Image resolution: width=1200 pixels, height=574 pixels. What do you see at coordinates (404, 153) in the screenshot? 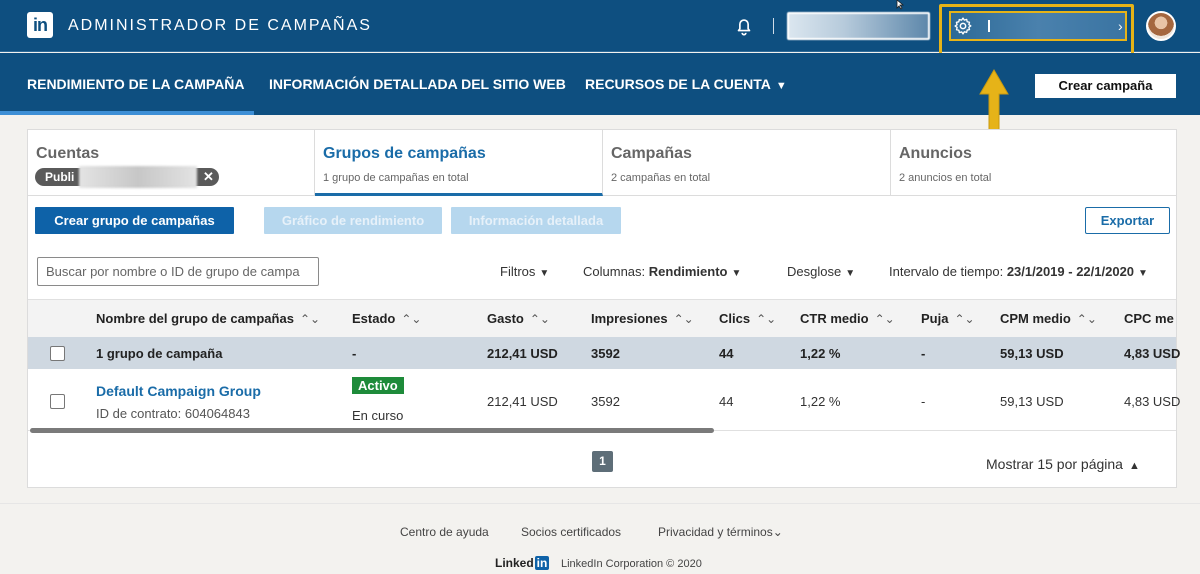
I see `tab-title: Grupos de campañas` at bounding box center [404, 153].